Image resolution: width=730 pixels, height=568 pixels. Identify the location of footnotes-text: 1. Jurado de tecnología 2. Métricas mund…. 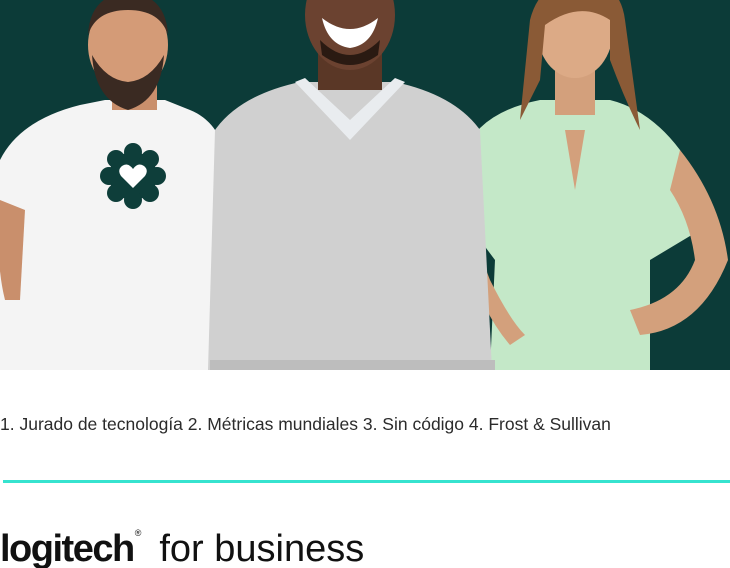
(305, 424).